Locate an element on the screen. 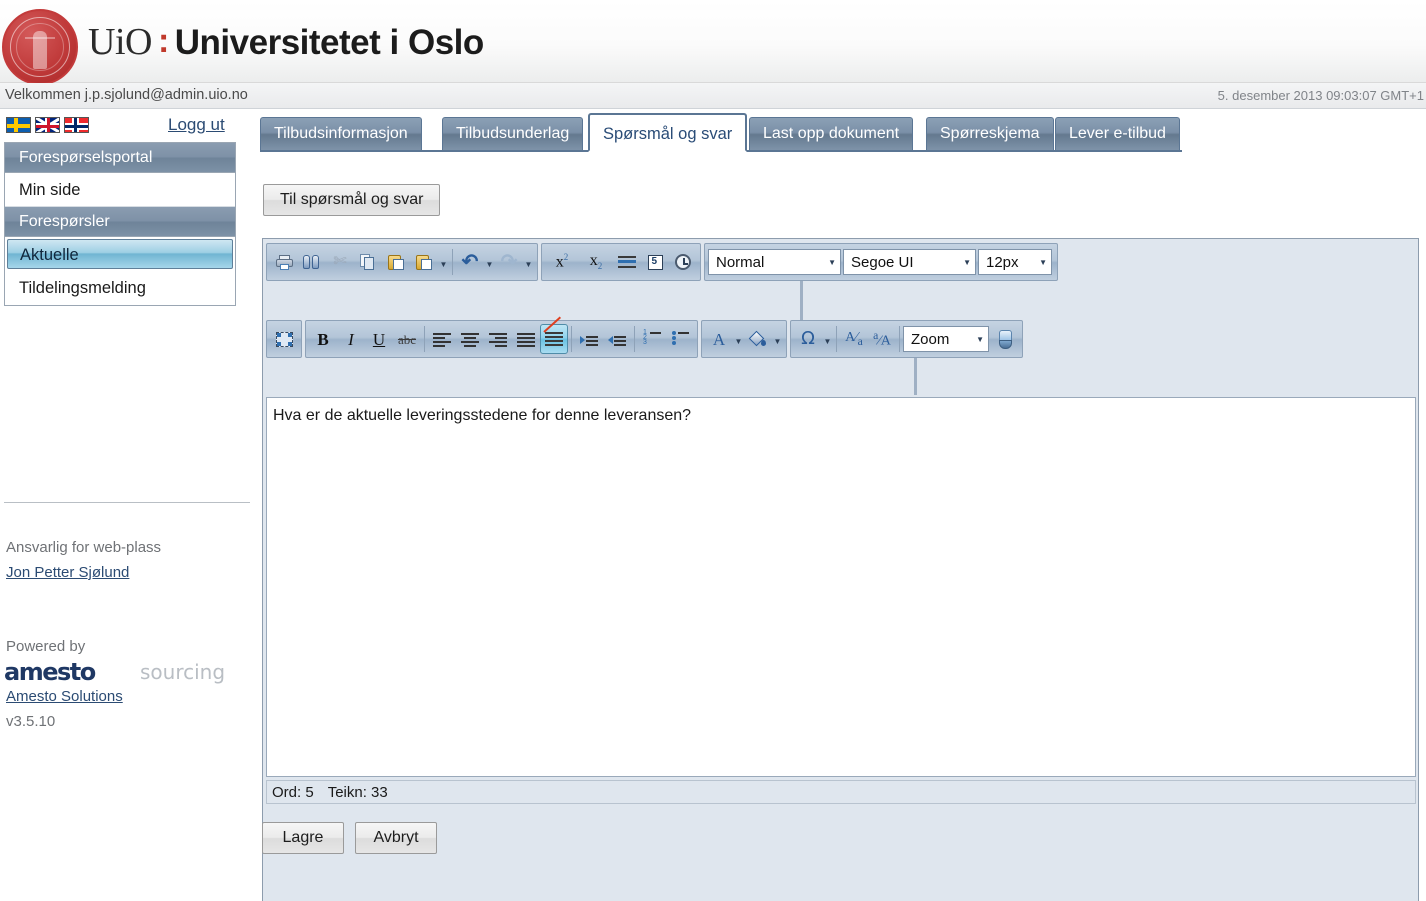 The width and height of the screenshot is (1426, 901). cancel-button: Avbryt is located at coordinates (396, 838).